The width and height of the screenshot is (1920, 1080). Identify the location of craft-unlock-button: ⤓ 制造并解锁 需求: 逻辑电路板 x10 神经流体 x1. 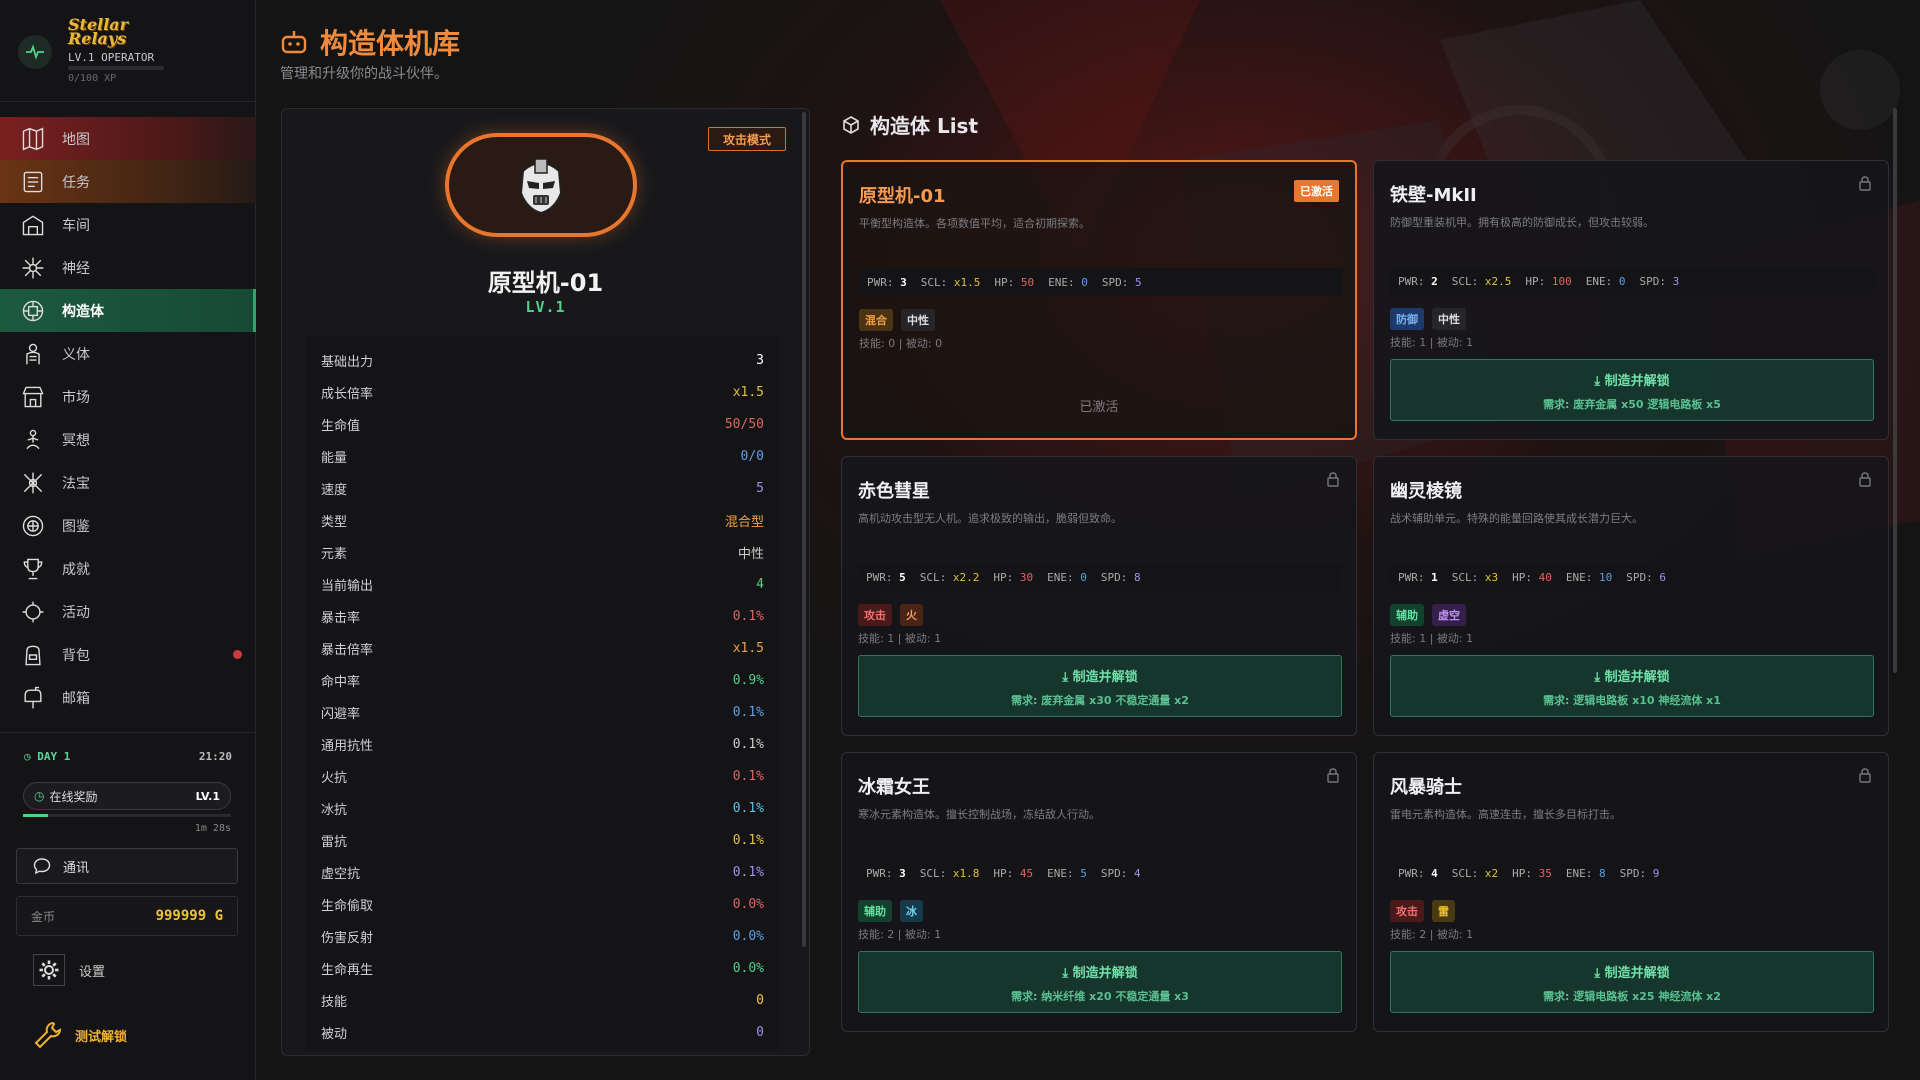
(1632, 686).